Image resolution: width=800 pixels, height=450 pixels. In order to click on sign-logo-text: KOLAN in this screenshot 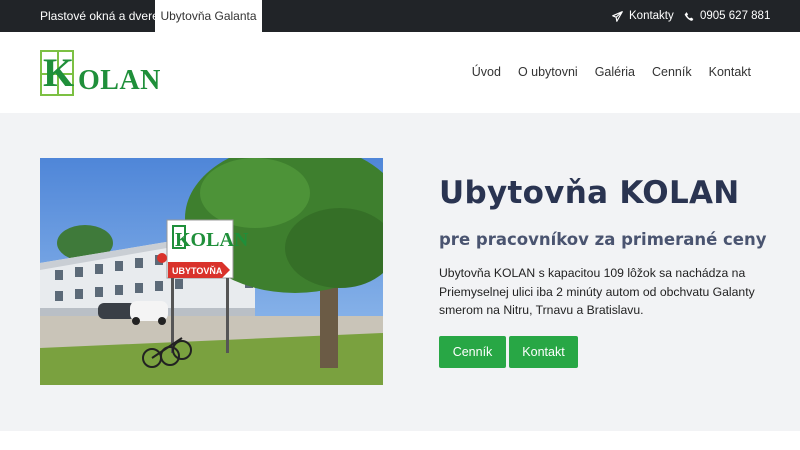, I will do `click(212, 240)`.